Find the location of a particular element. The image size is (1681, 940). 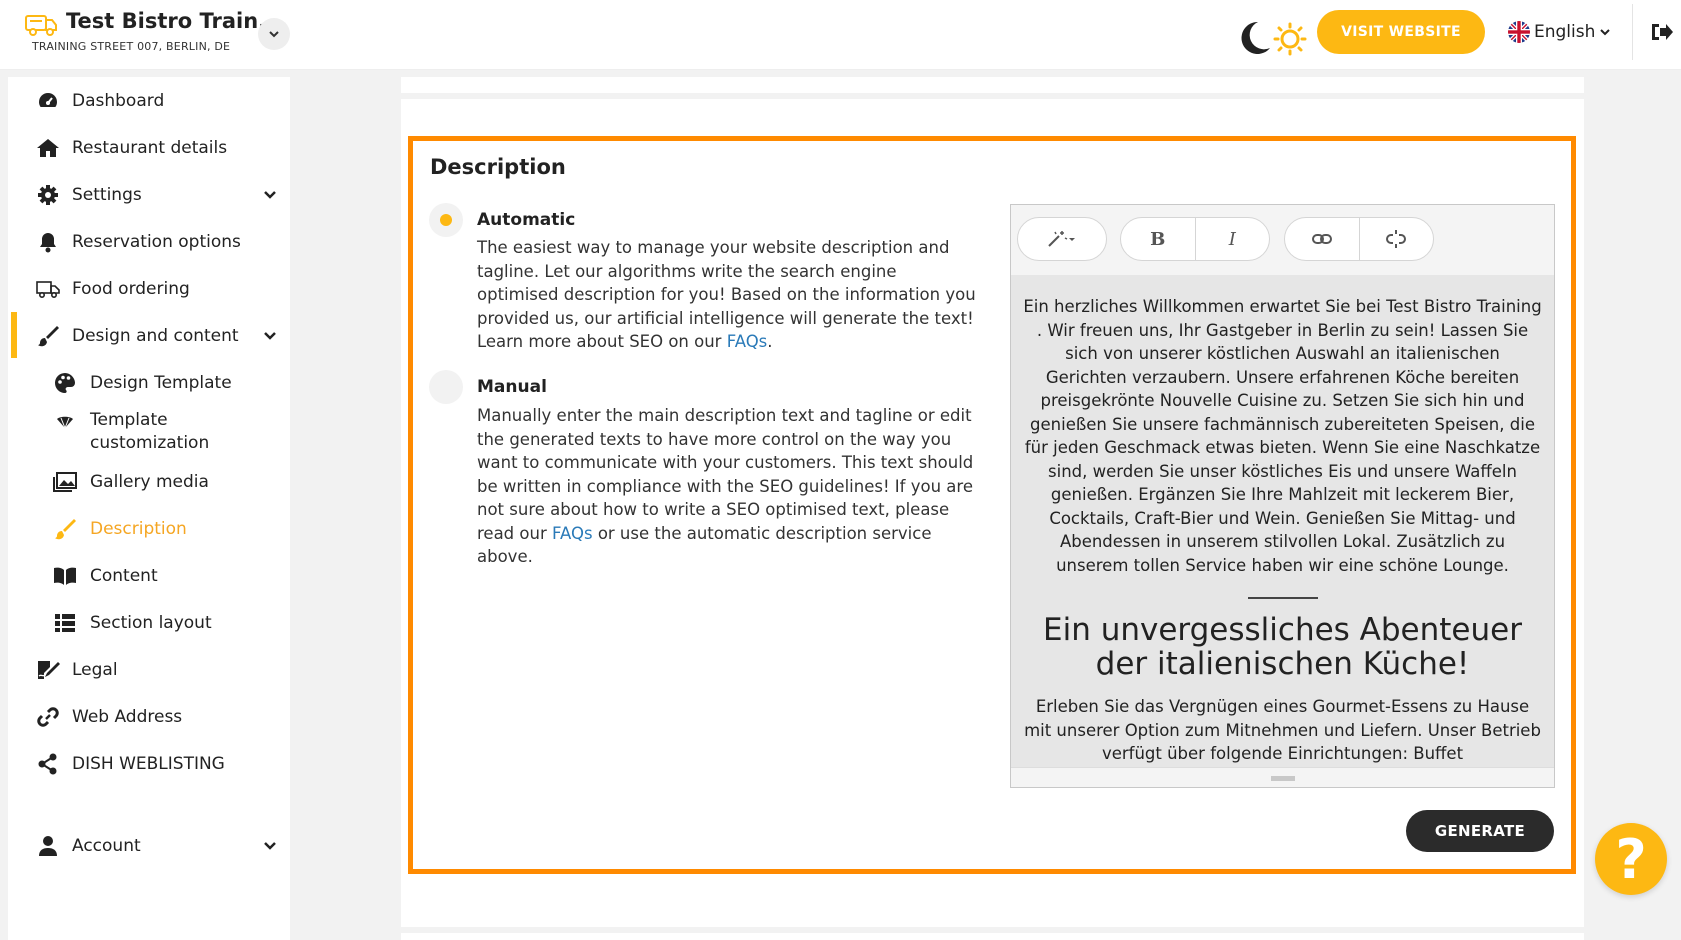

sidebar-item-gallery-media: Gallery media is located at coordinates (149, 482).